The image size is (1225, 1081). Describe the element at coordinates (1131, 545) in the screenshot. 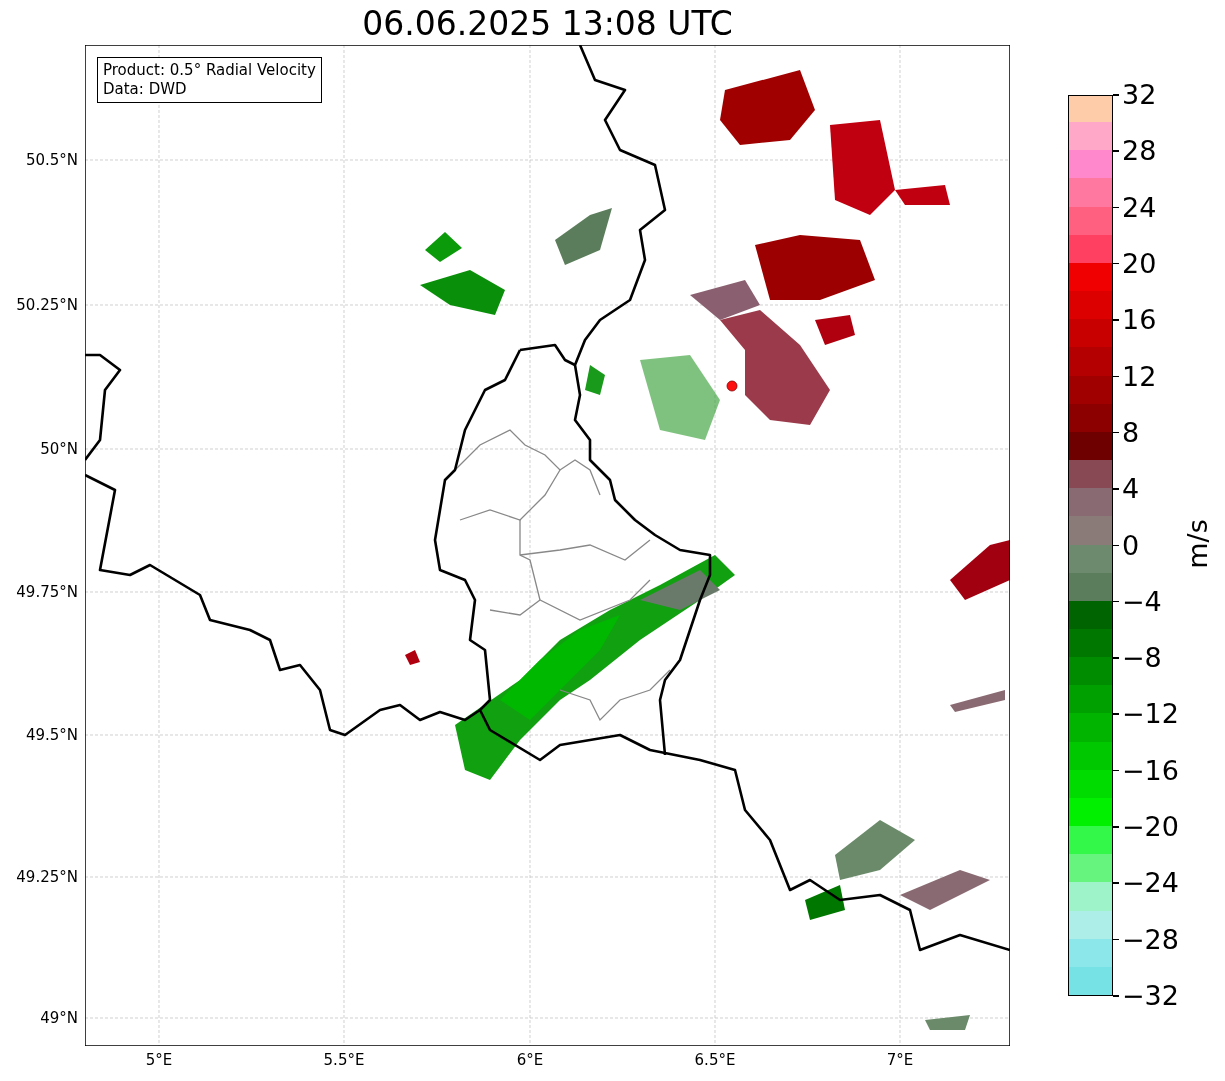

I see `colorbar-tick-label: 0` at that location.